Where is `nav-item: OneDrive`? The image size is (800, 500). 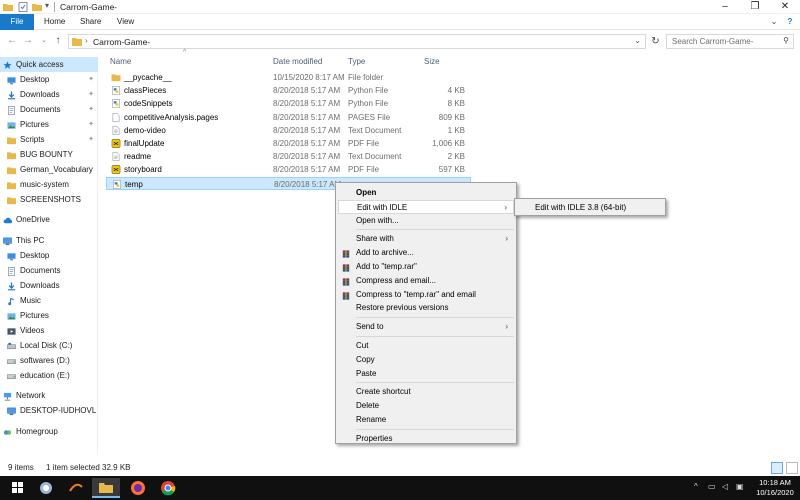 nav-item: OneDrive is located at coordinates (49, 219).